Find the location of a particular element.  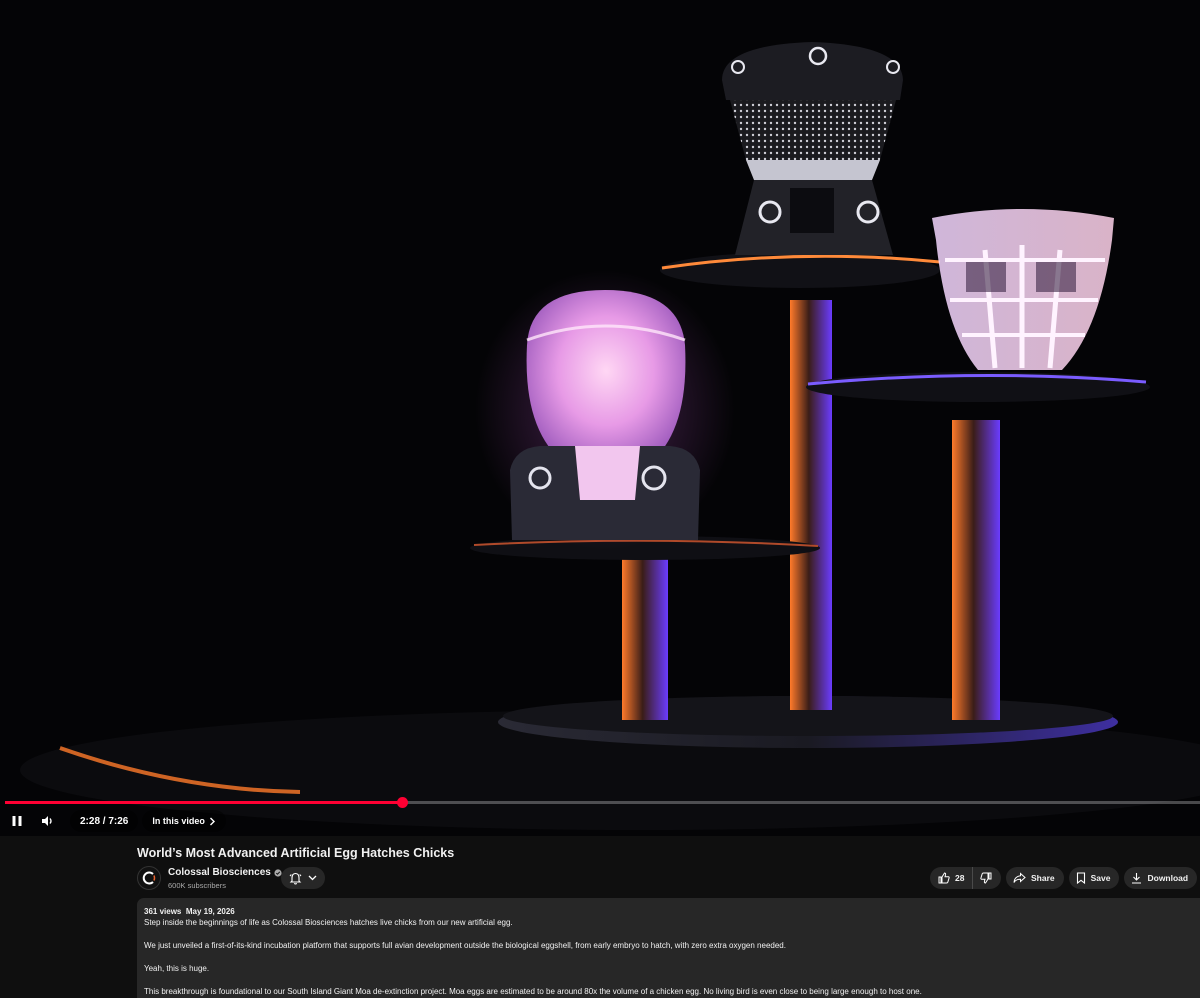

thumbs-down-icon is located at coordinates (986, 878).